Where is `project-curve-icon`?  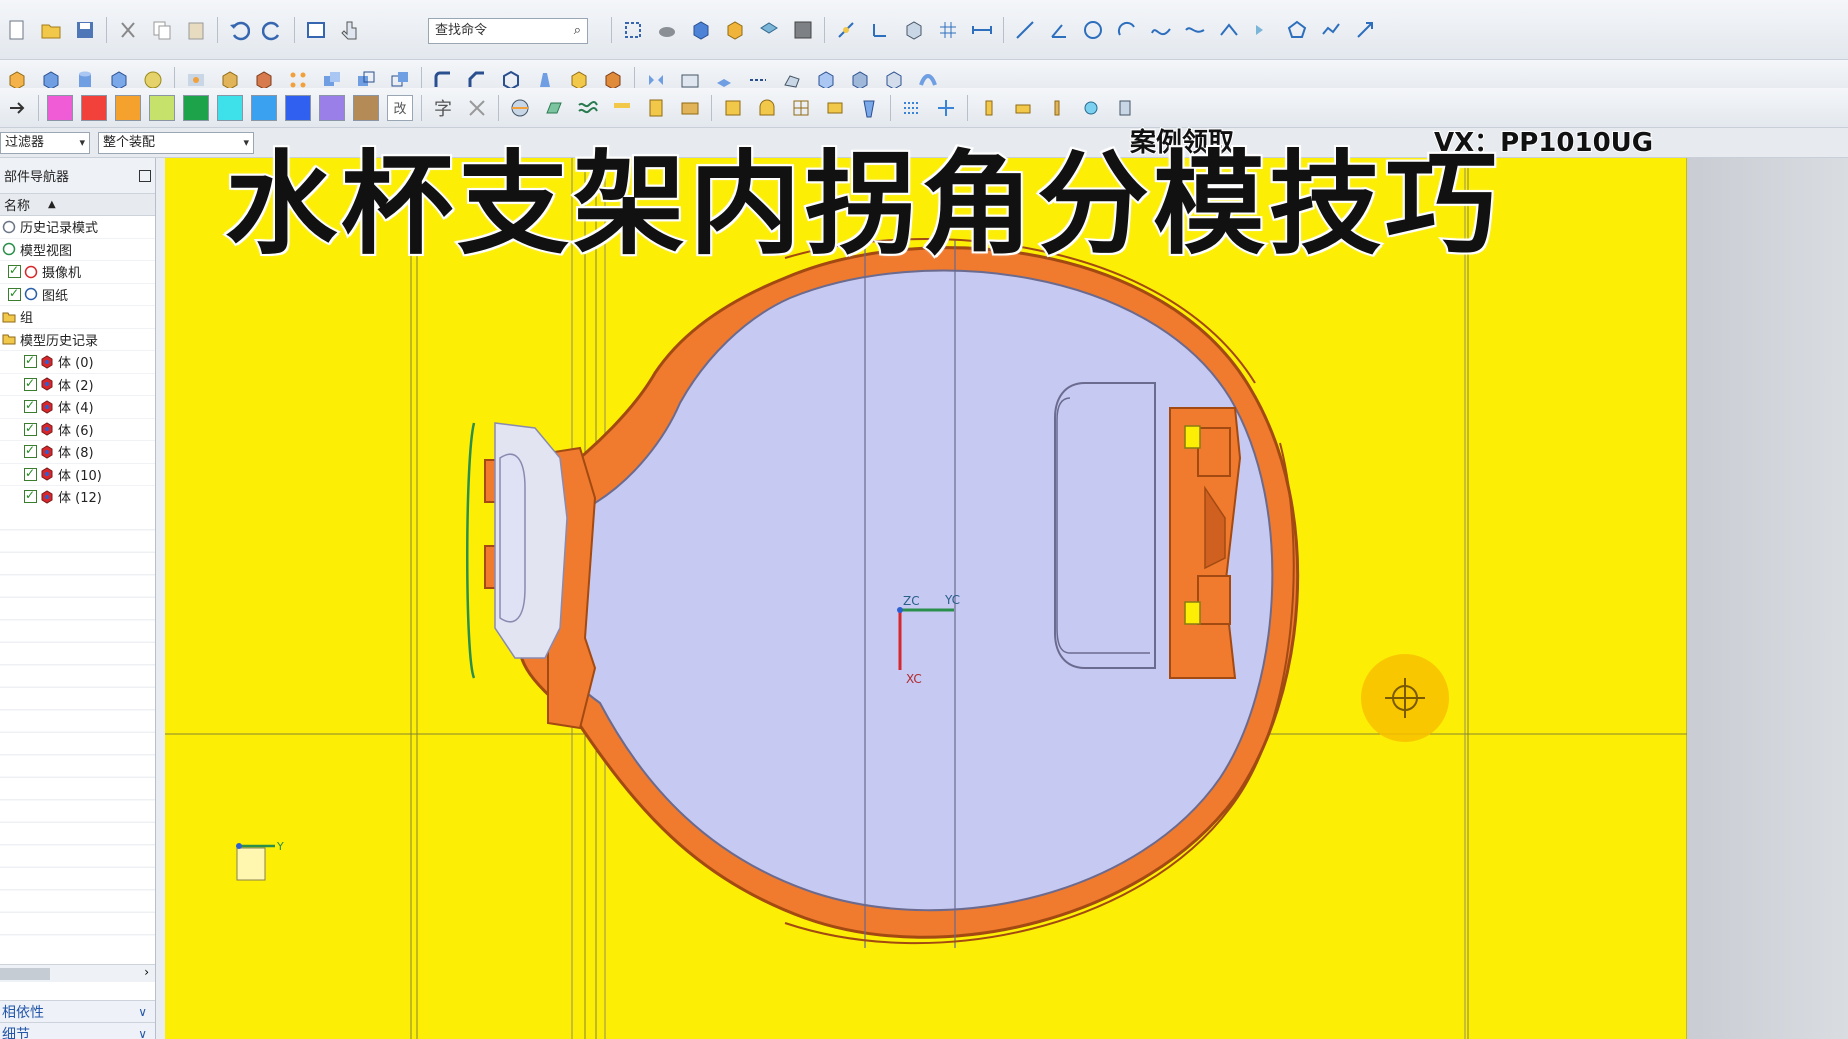 project-curve-icon is located at coordinates (1263, 30).